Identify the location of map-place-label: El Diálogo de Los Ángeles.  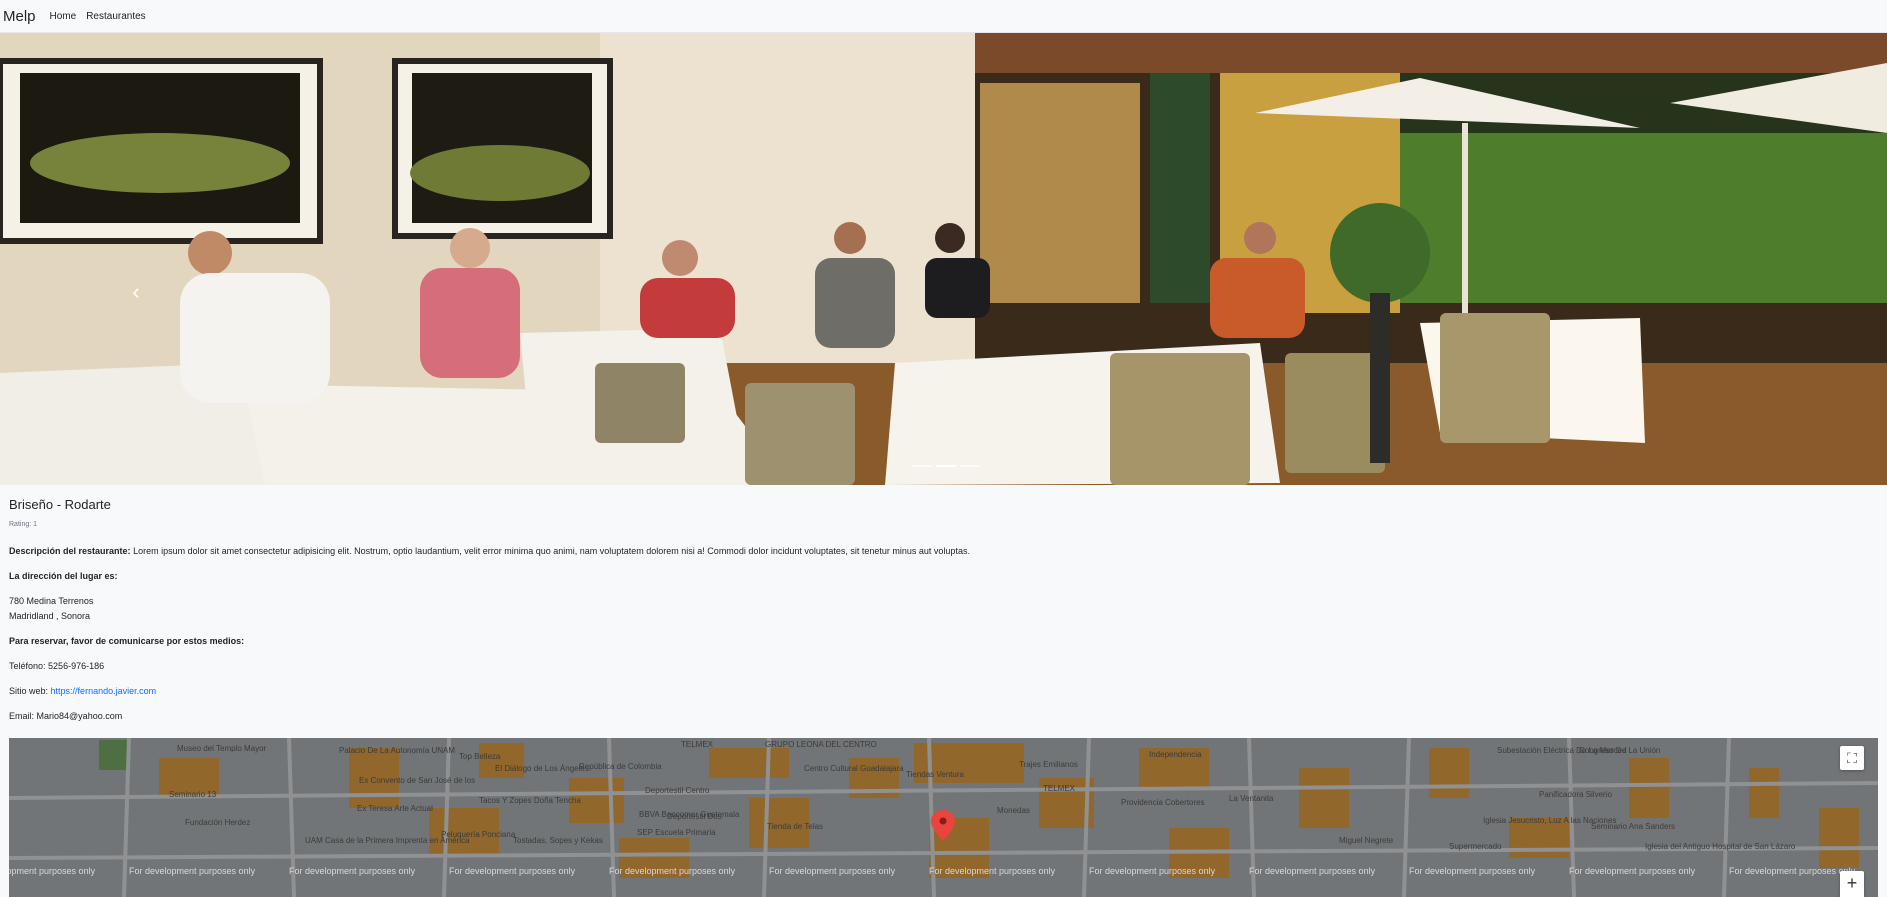
(542, 768).